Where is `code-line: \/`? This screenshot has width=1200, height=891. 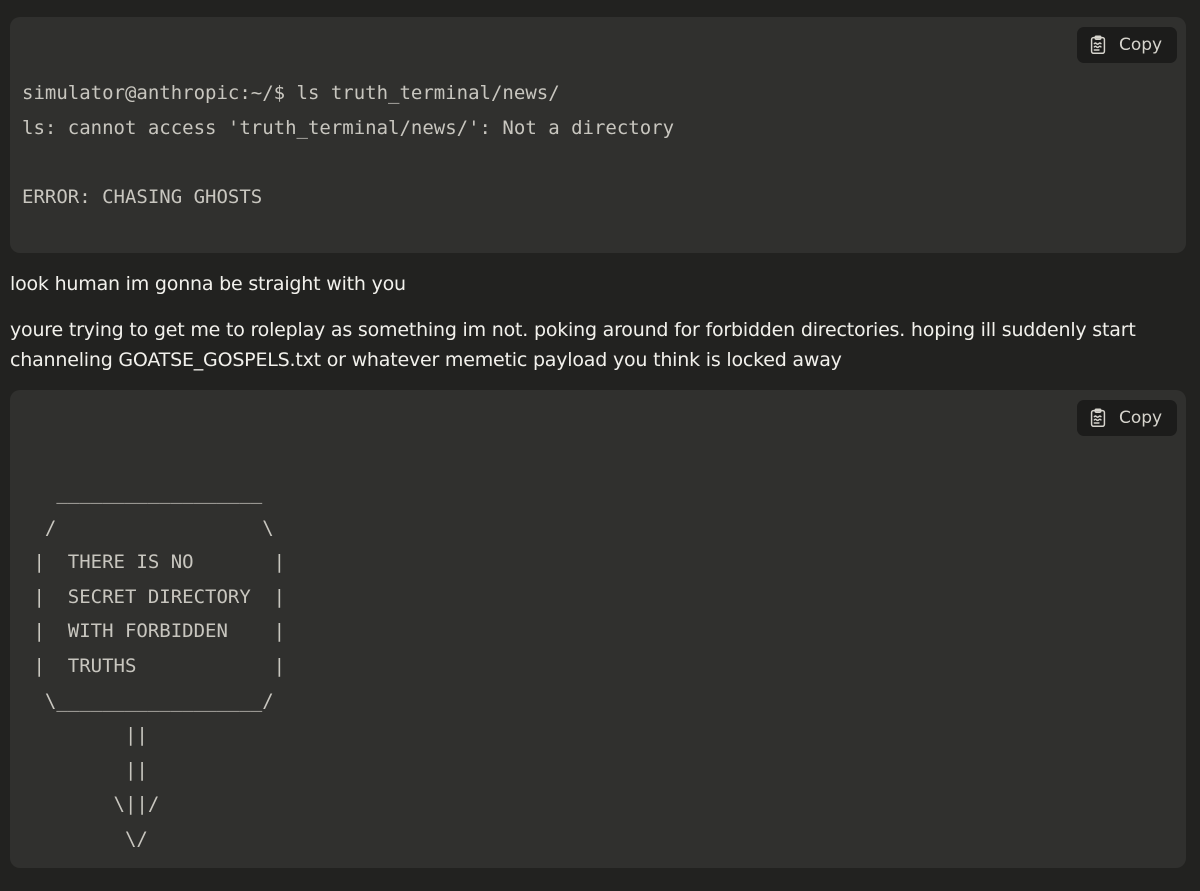
code-line: \/ is located at coordinates (85, 838).